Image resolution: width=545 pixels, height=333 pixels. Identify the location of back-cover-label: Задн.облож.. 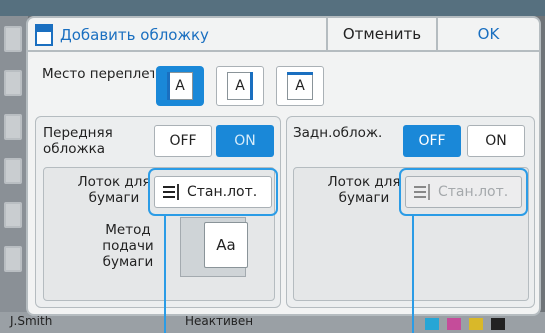
(338, 133).